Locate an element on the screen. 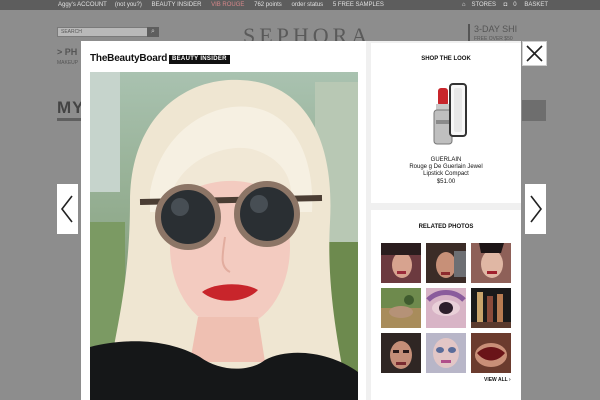  product-image is located at coordinates (445, 116).